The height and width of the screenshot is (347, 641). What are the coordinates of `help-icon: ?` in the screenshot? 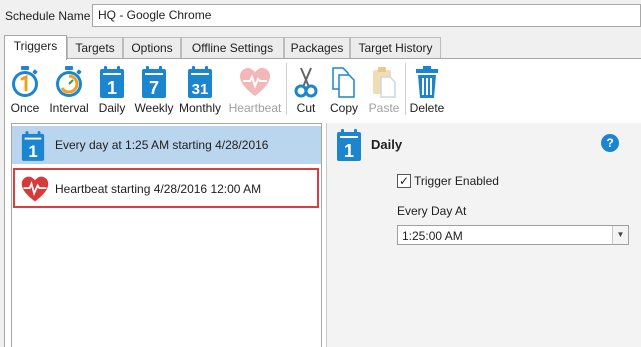 It's located at (610, 143).